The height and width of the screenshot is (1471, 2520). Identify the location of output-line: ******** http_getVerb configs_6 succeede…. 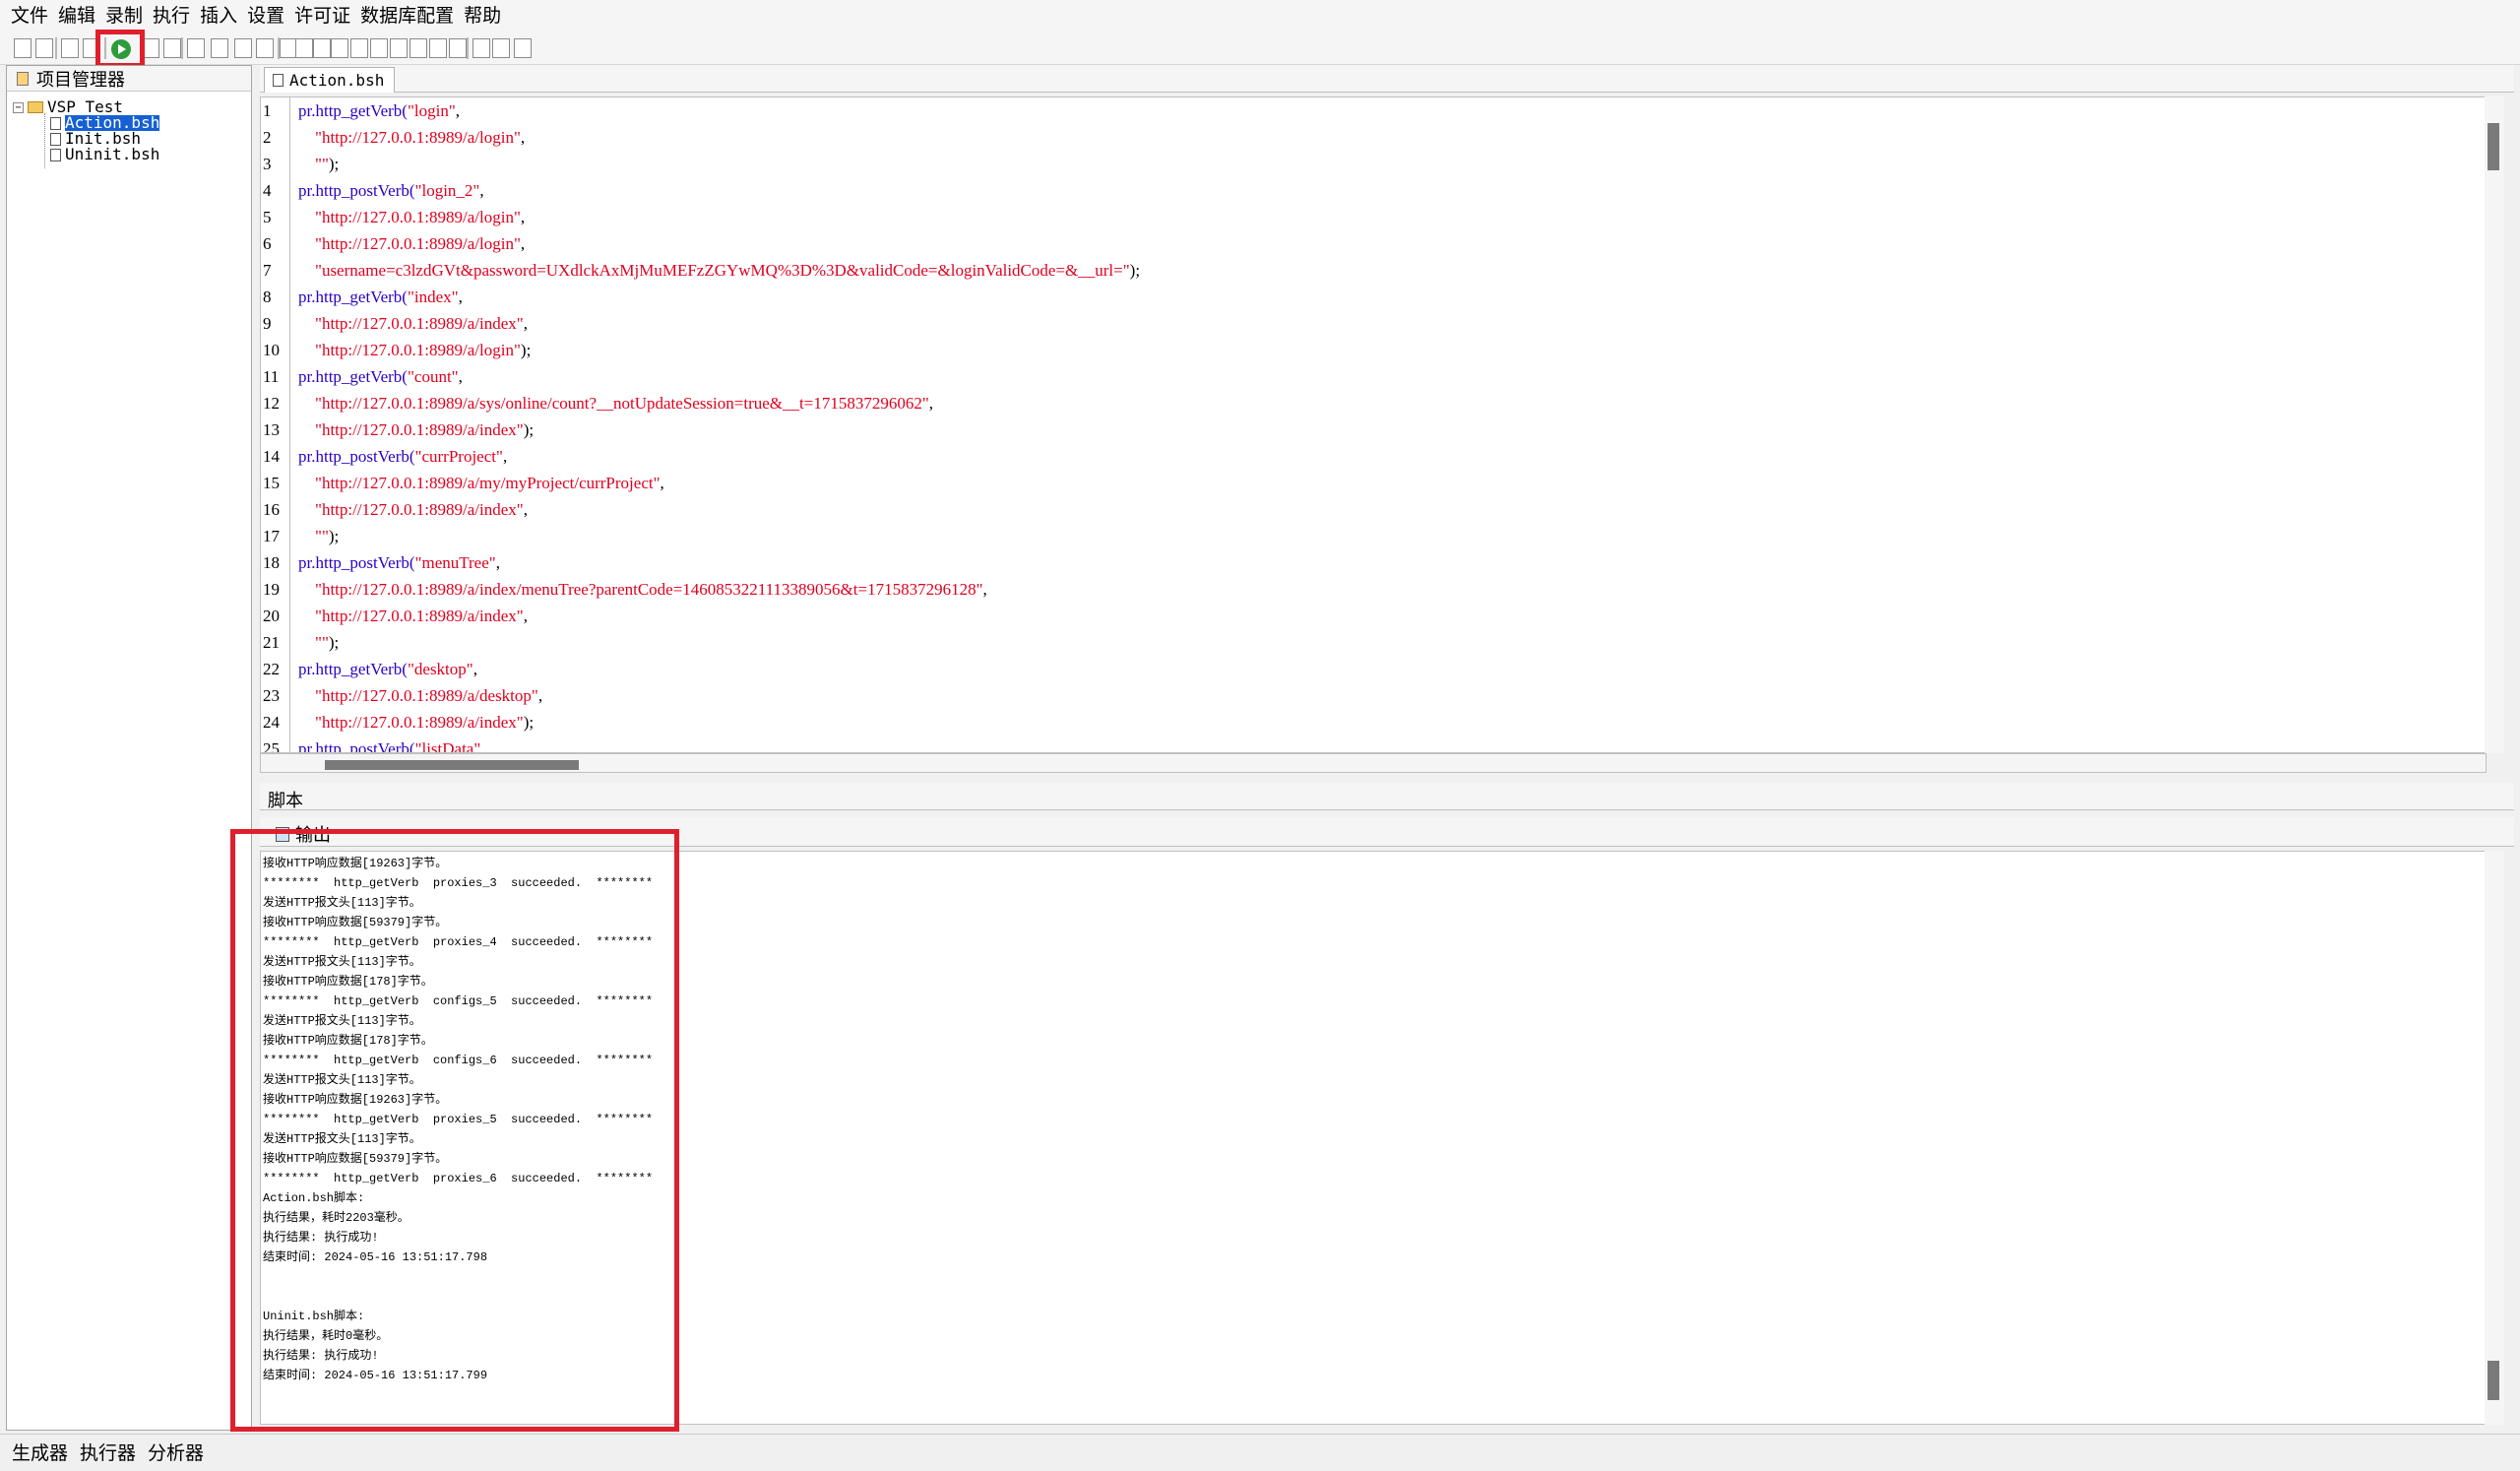
(458, 1060).